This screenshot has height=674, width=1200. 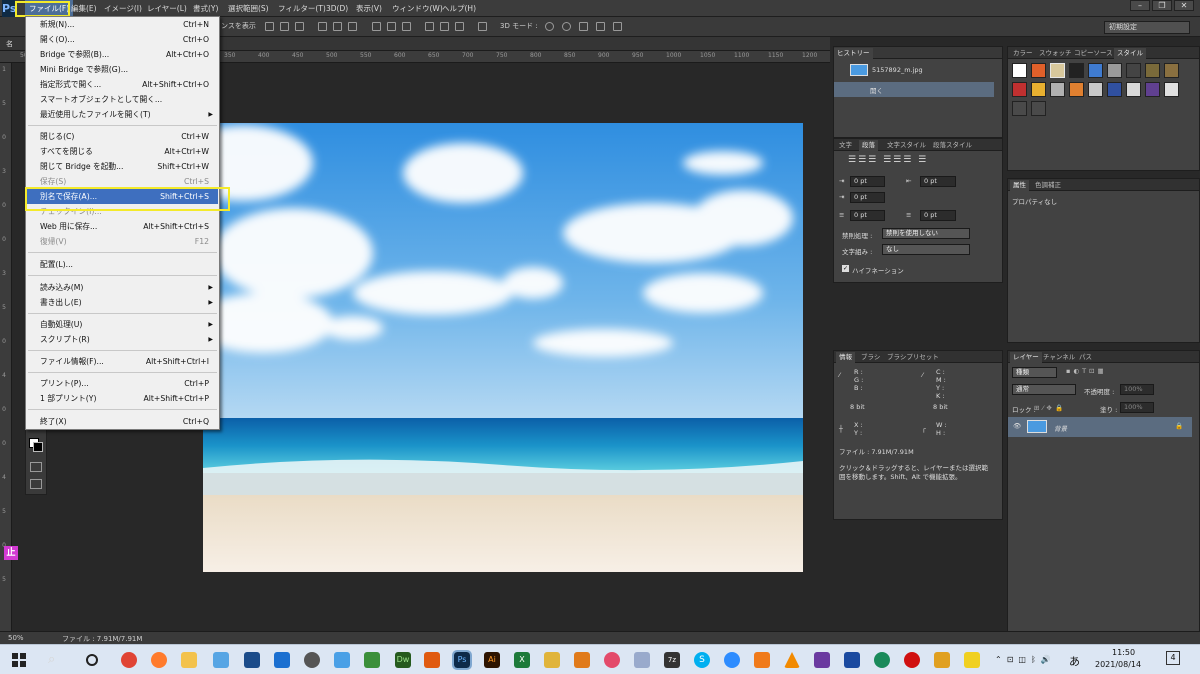 I want to click on dreamweaver-icon: Dw, so click(x=403, y=660).